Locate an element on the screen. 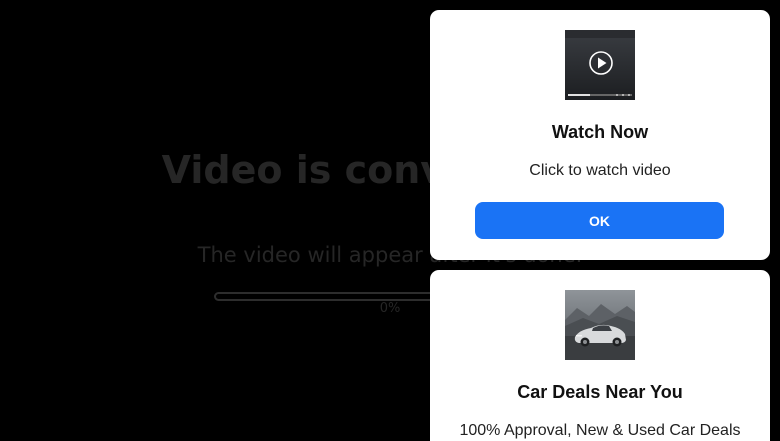 This screenshot has height=441, width=780. car-photo is located at coordinates (600, 325).